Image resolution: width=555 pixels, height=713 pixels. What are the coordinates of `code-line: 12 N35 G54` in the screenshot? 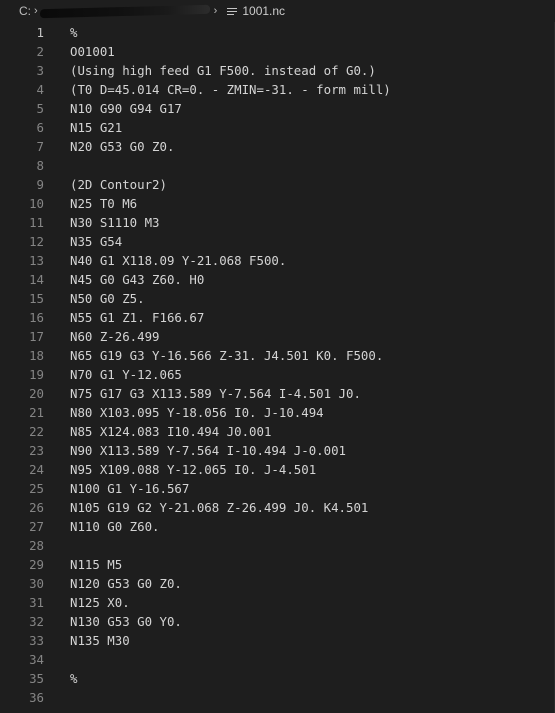 It's located at (277, 241).